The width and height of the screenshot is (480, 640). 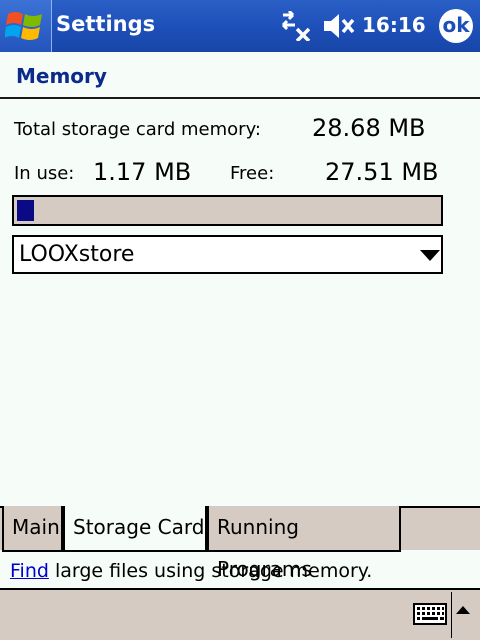 What do you see at coordinates (382, 172) in the screenshot?
I see `free-value: 27.51 MB` at bounding box center [382, 172].